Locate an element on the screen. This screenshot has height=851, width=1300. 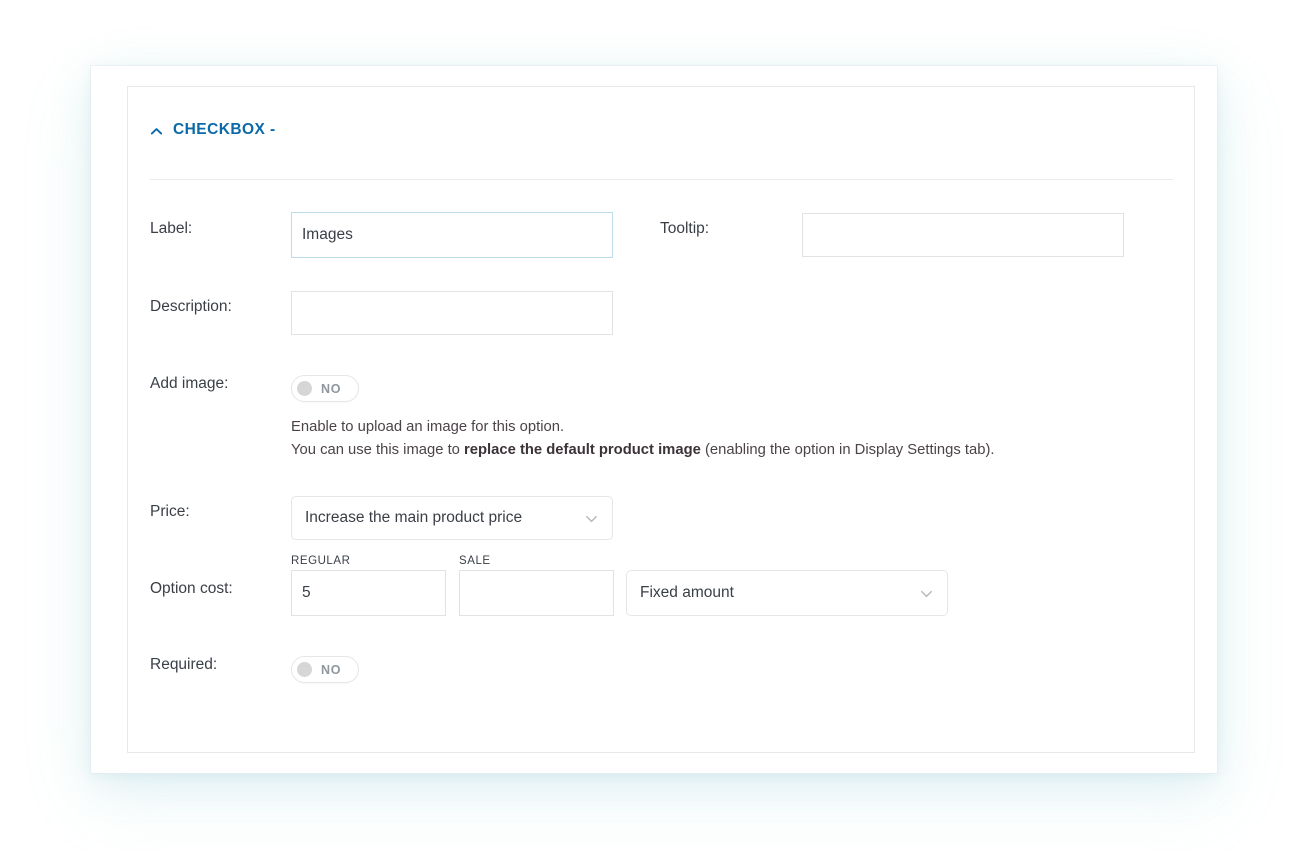
description-input-wrap is located at coordinates (452, 313).